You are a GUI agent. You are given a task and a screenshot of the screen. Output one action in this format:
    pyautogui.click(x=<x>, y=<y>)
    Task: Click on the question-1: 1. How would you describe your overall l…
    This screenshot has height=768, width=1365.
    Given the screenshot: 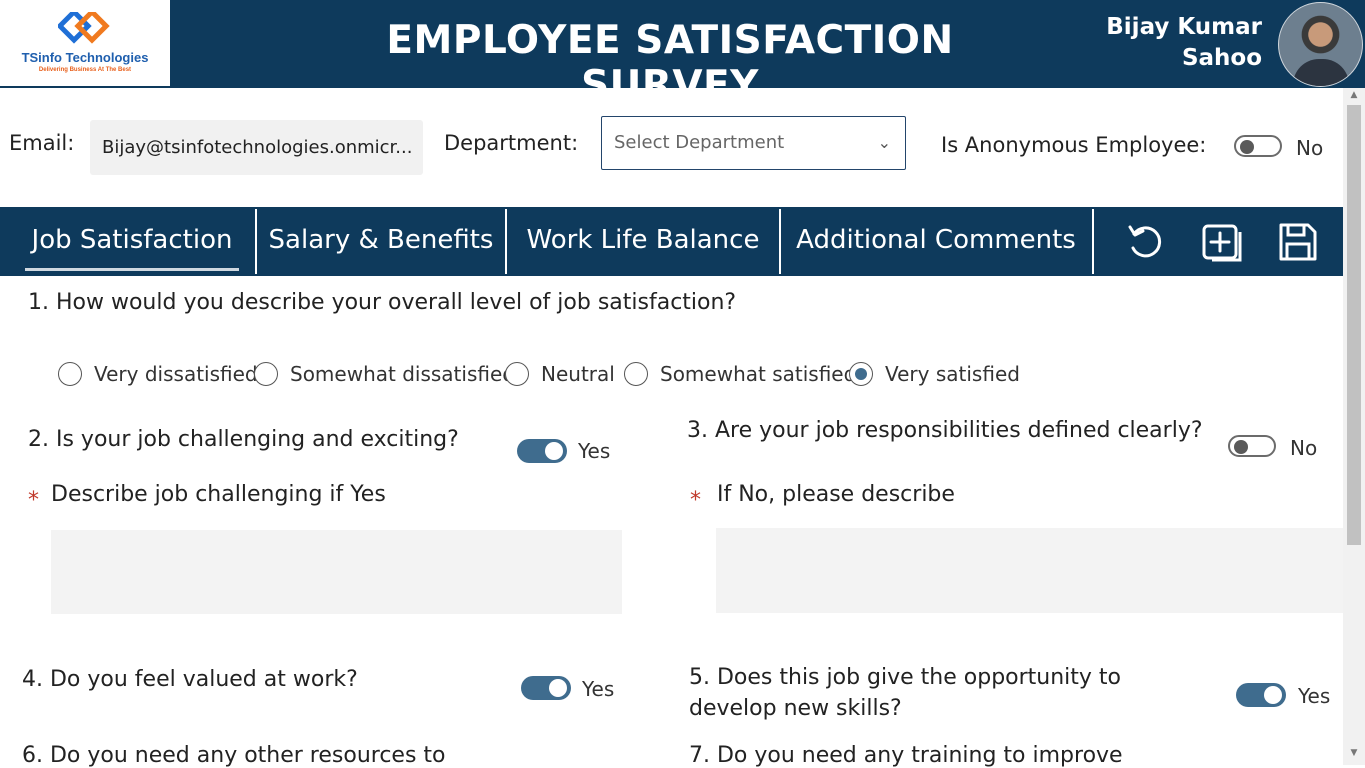 What is the action you would take?
    pyautogui.click(x=382, y=302)
    